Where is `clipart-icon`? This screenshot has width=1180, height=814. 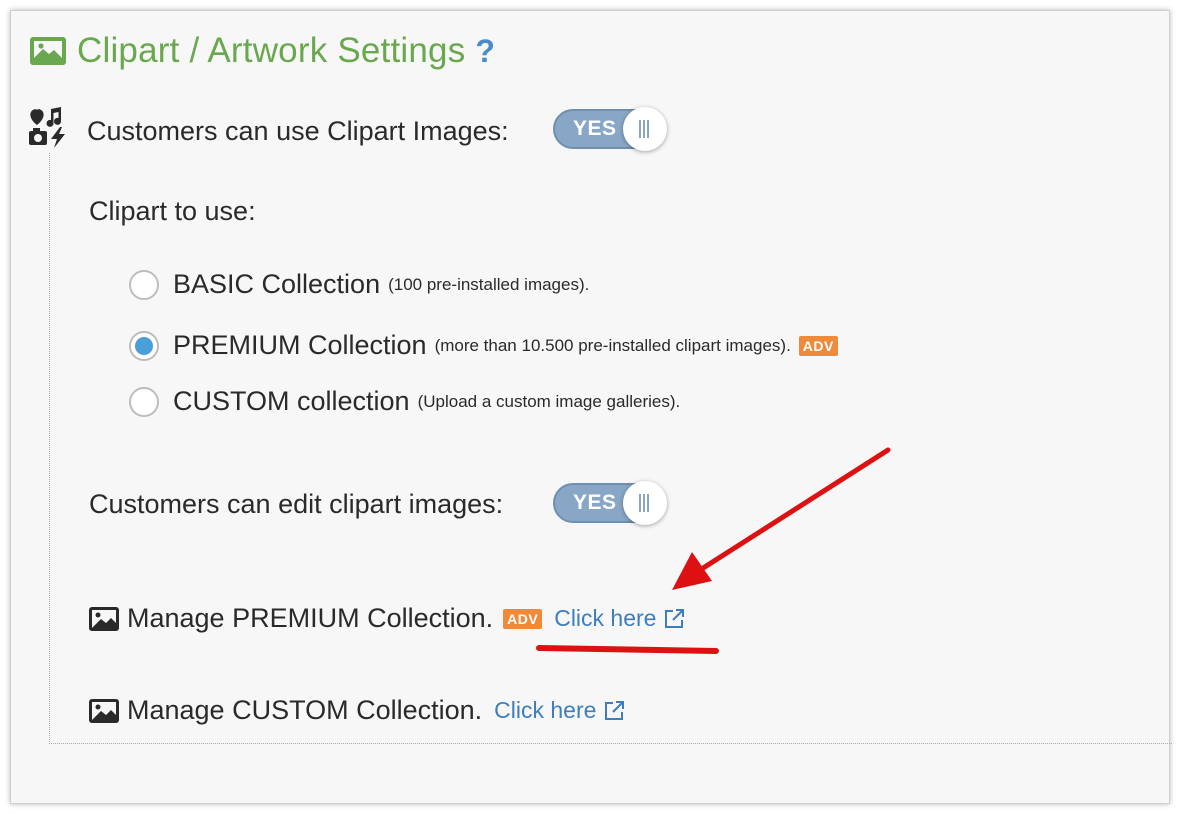 clipart-icon is located at coordinates (47, 127).